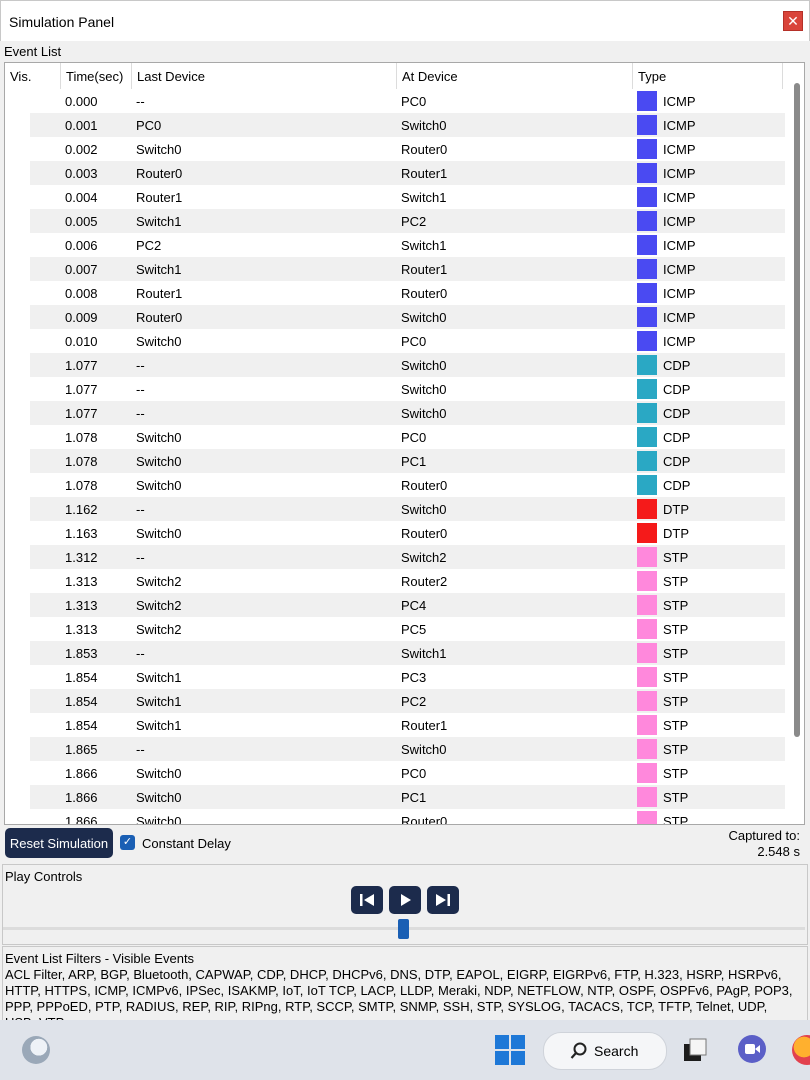 This screenshot has height=1080, width=810. I want to click on cell-at-device: PC4, so click(414, 605).